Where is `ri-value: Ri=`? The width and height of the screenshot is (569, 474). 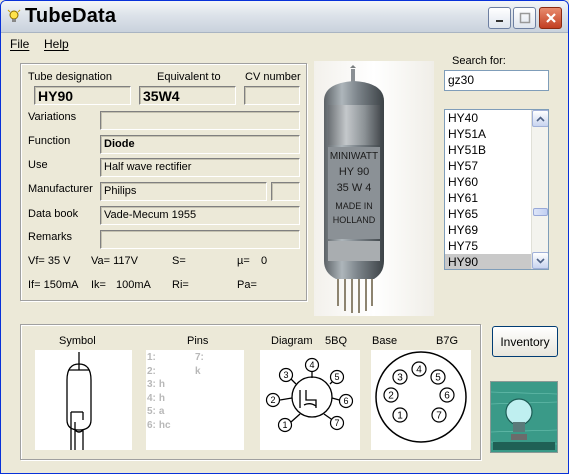
ri-value: Ri= is located at coordinates (180, 285).